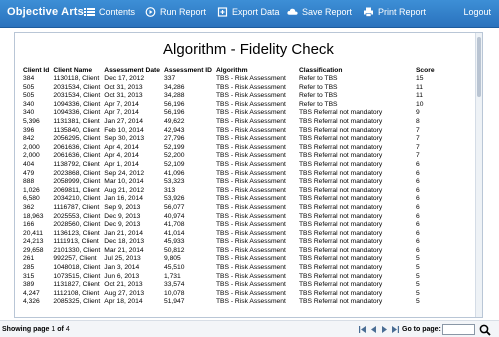 The image size is (499, 337). What do you see at coordinates (402, 12) in the screenshot?
I see `print-report-label: Print Report` at bounding box center [402, 12].